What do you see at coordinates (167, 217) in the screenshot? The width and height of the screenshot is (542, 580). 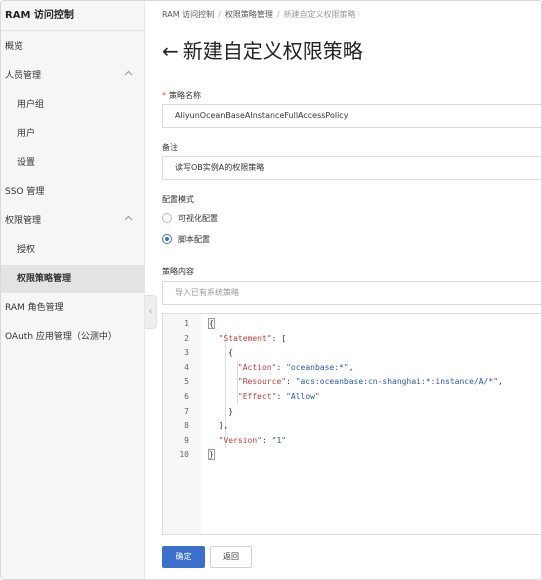 I see `radio-unchecked-icon` at bounding box center [167, 217].